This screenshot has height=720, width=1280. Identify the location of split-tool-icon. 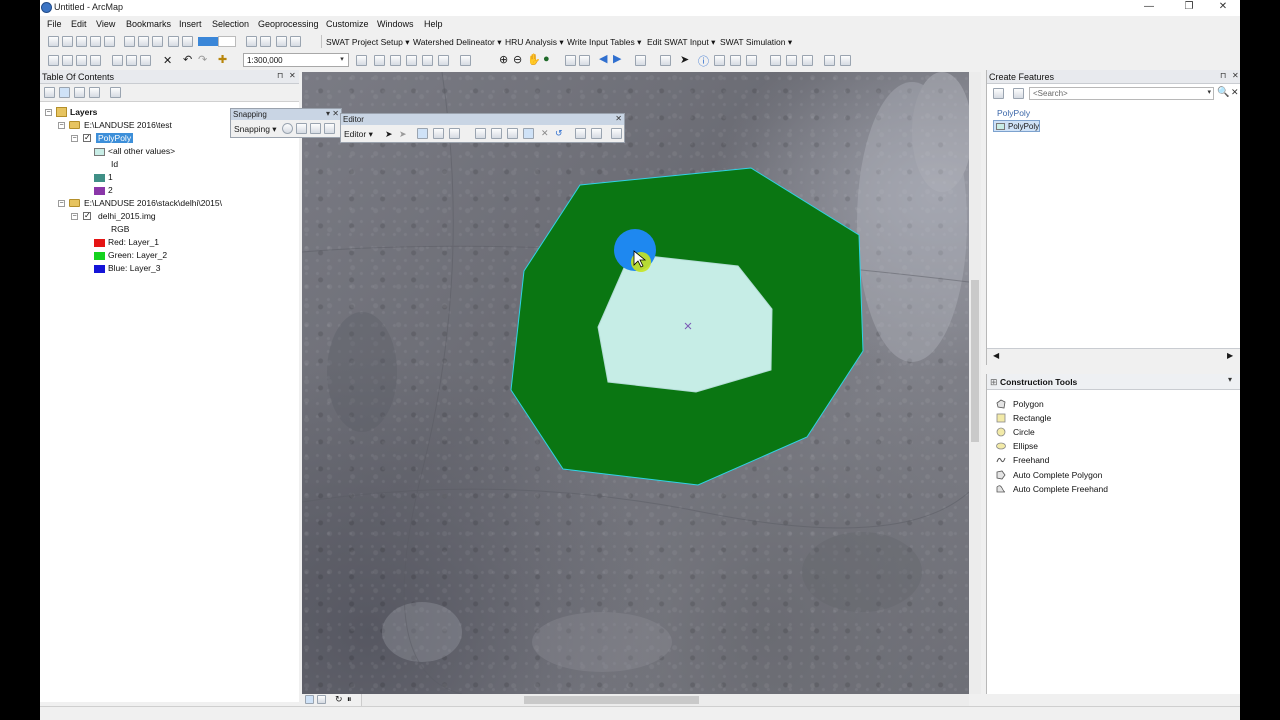
(528, 133).